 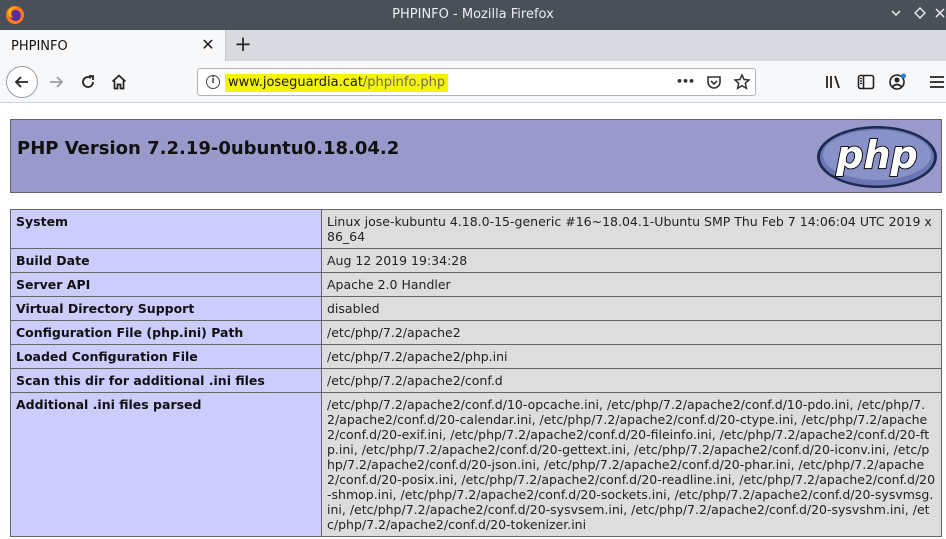 I want to click on forward-arrow-icon, so click(x=57, y=82).